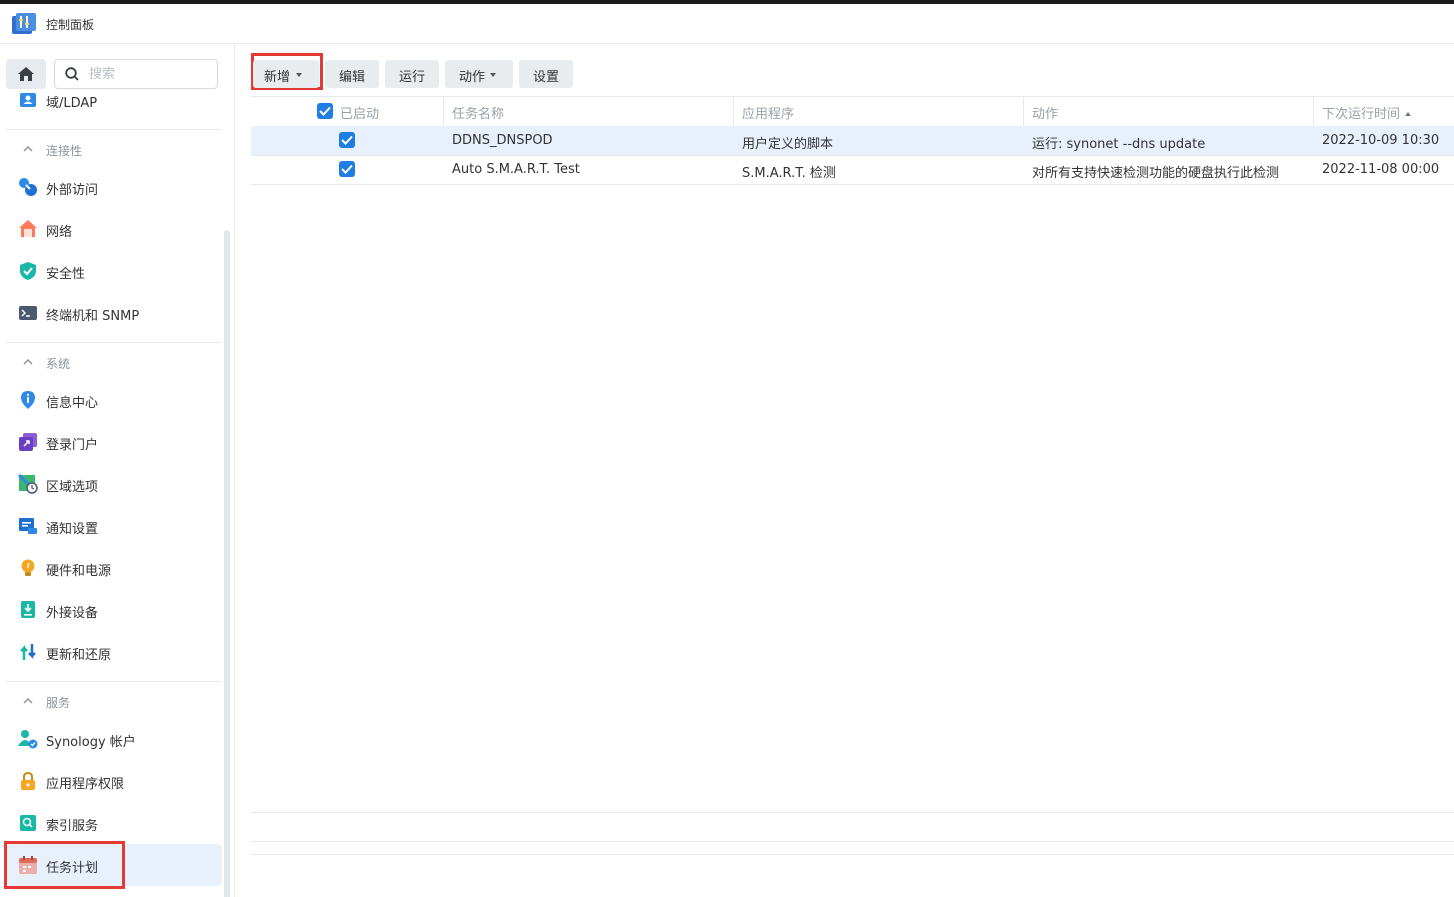 This screenshot has height=897, width=1454. What do you see at coordinates (1381, 140) in the screenshot?
I see `cell-next-run: 2022-10-09 10:30` at bounding box center [1381, 140].